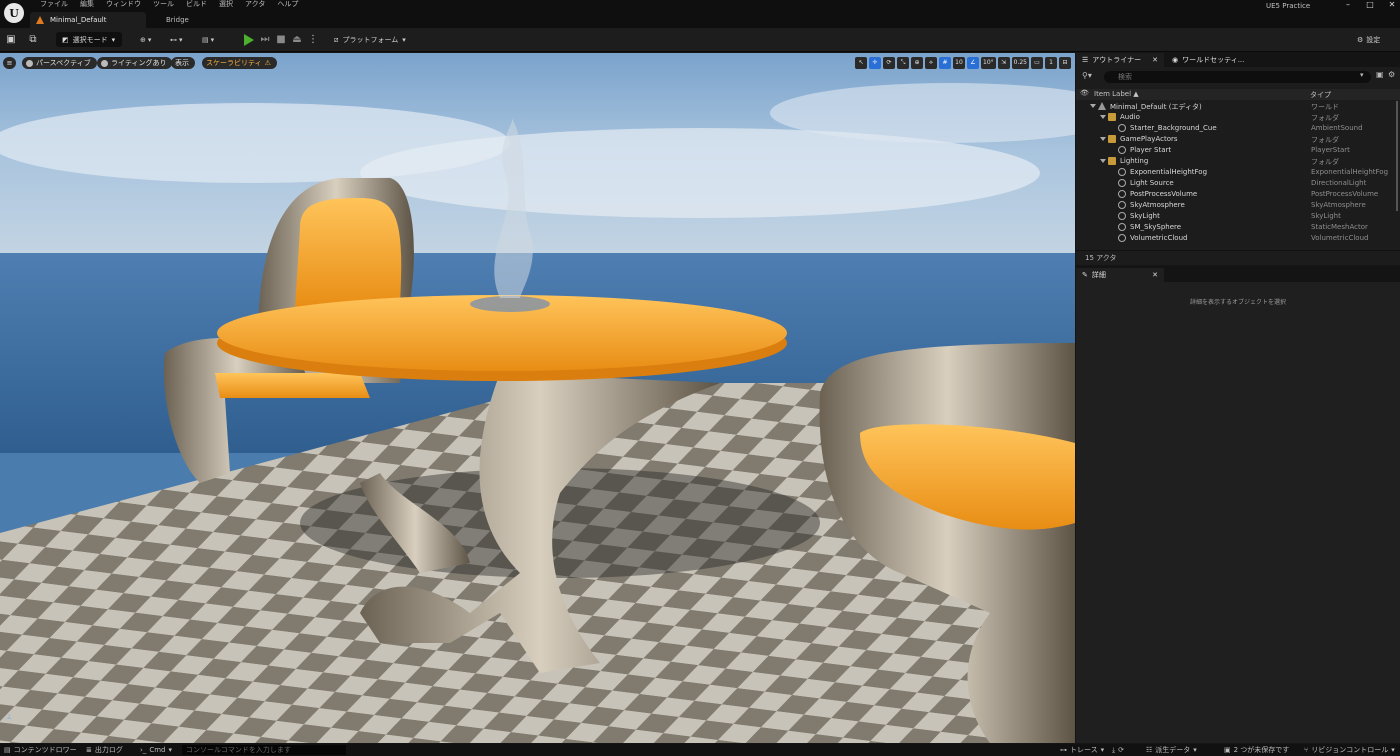  I want to click on menu-window: ウィンドウ, so click(123, 5).